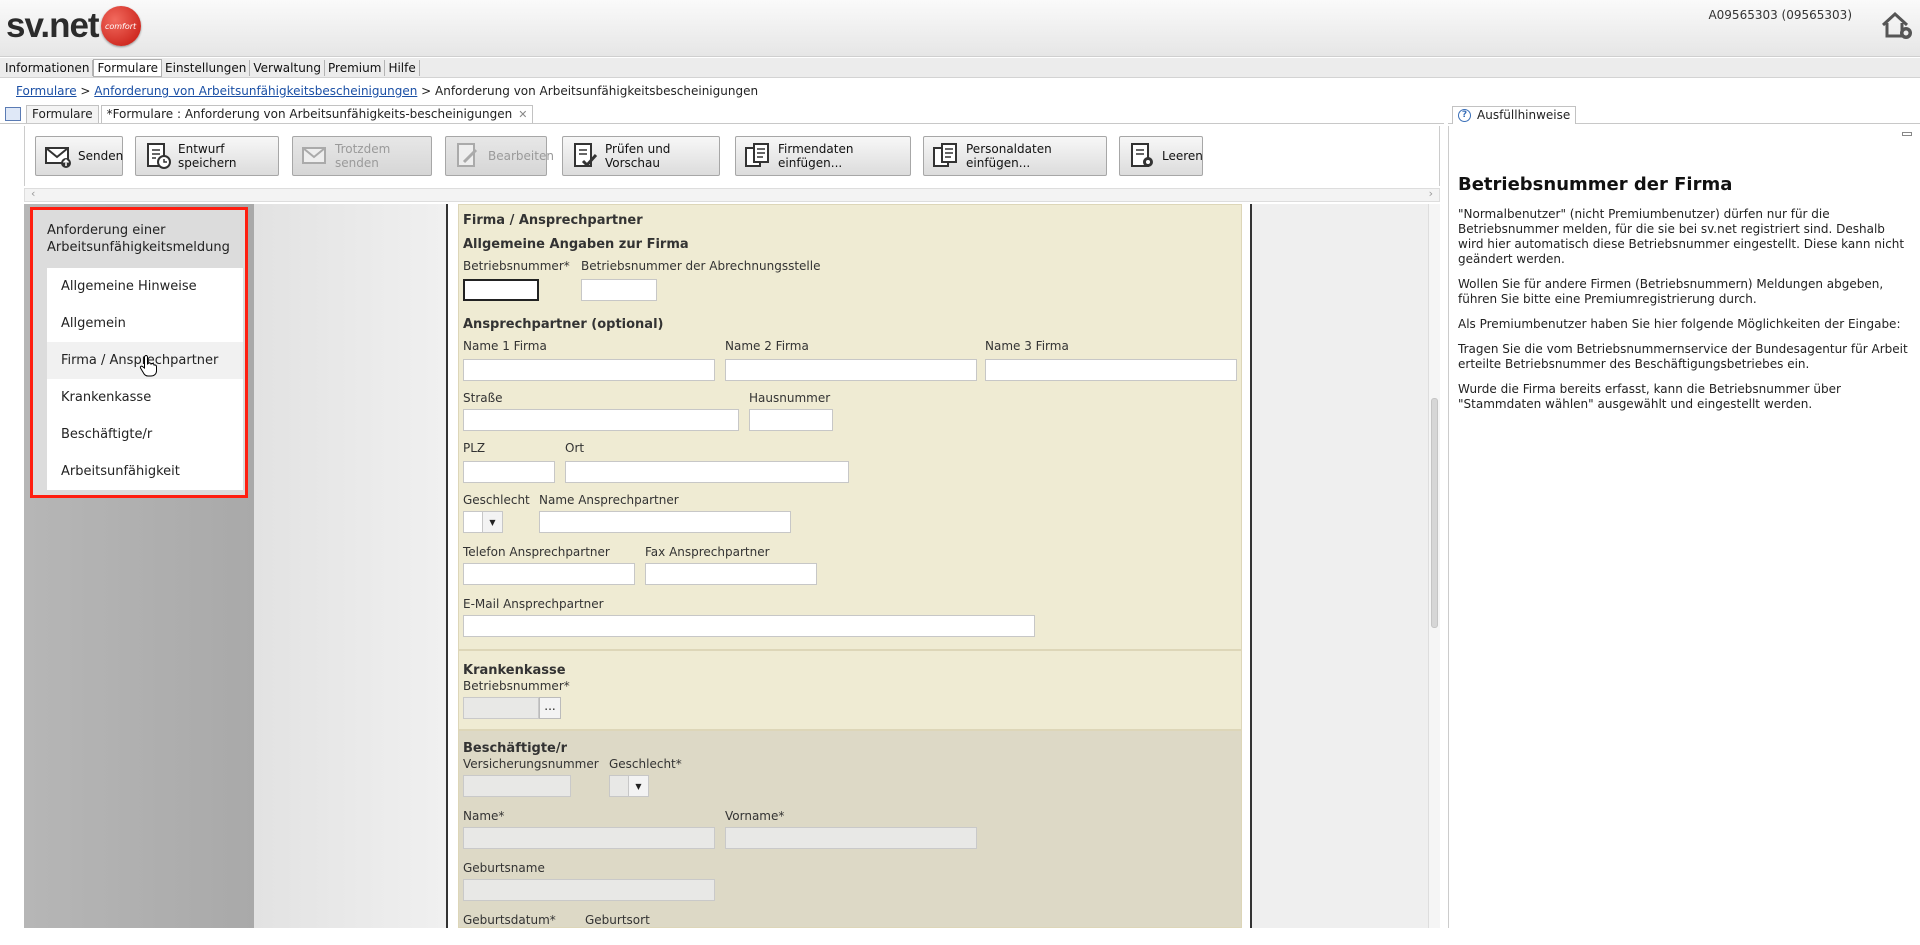 The width and height of the screenshot is (1920, 945). Describe the element at coordinates (206, 67) in the screenshot. I see `menu-einstellungen: Einstellungen` at that location.